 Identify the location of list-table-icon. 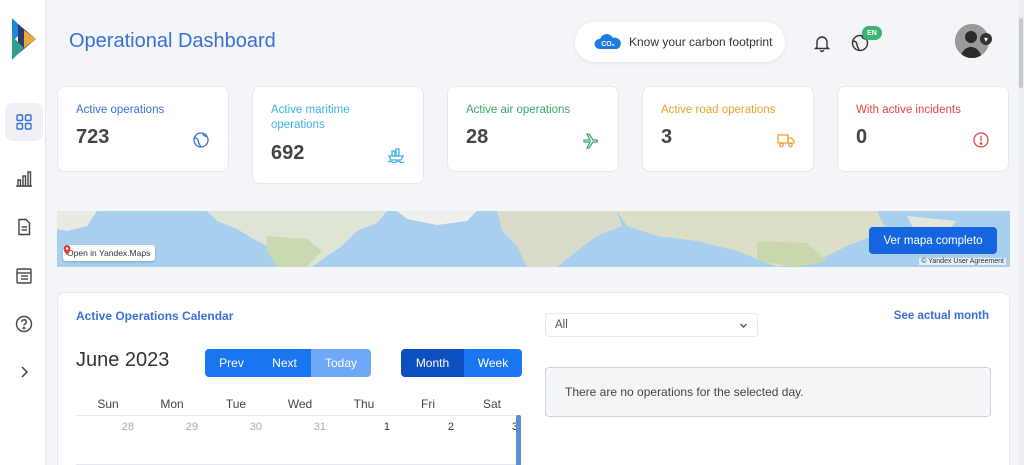
(24, 276).